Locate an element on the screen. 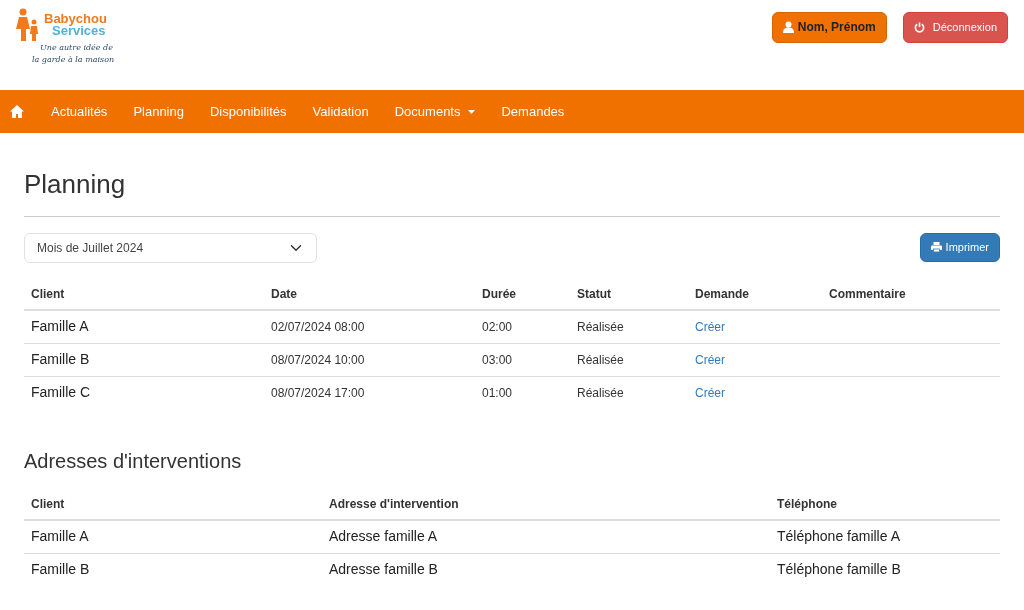  parent-child-icon is located at coordinates (28, 25).